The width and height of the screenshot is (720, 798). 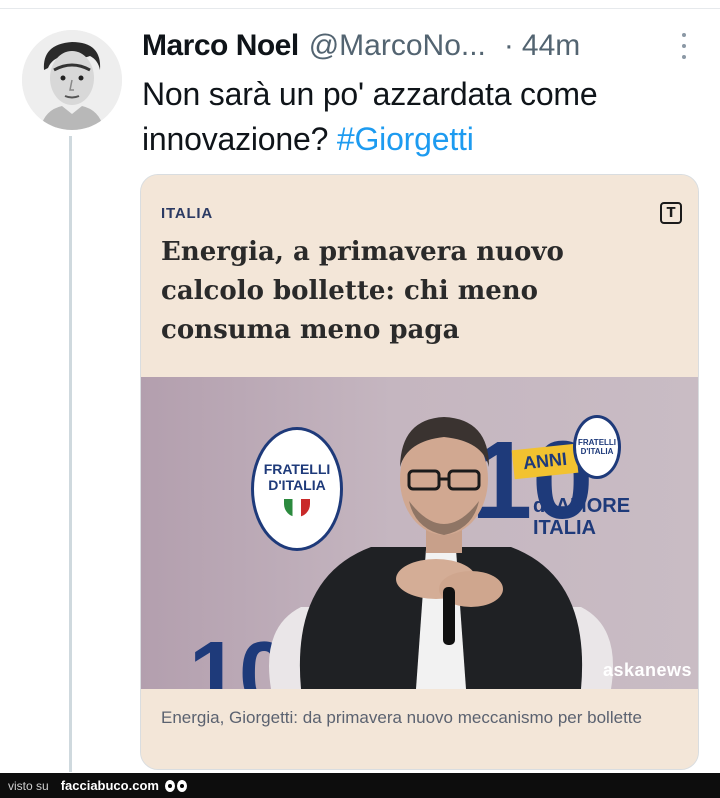 I want to click on tweet-header: Marco Noel @MarcoNo... · 44m, so click(x=422, y=46).